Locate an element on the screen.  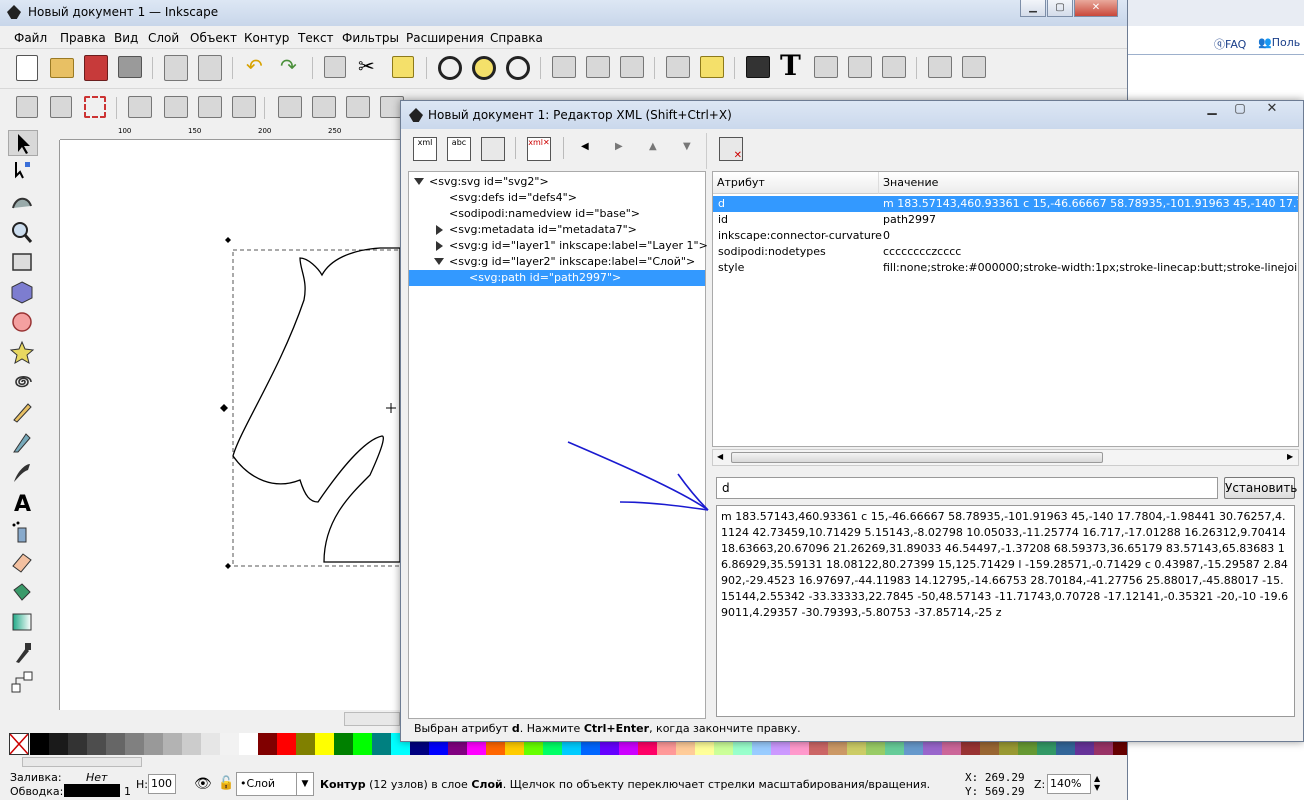
selector-tool-icon is located at coordinates (23, 143).